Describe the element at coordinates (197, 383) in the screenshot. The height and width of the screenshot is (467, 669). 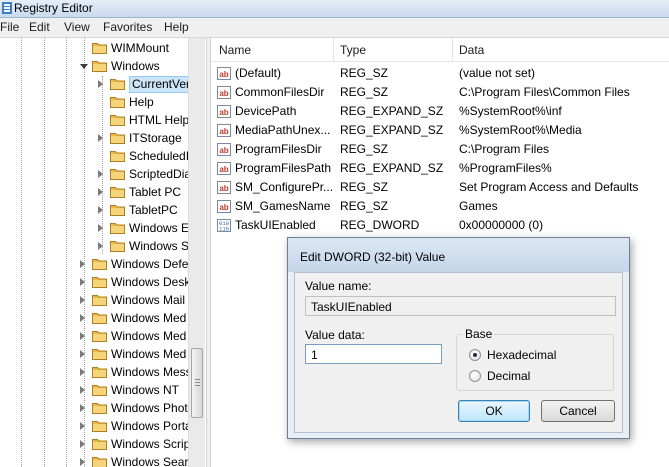
I see `tree-scrollbar-thumb` at that location.